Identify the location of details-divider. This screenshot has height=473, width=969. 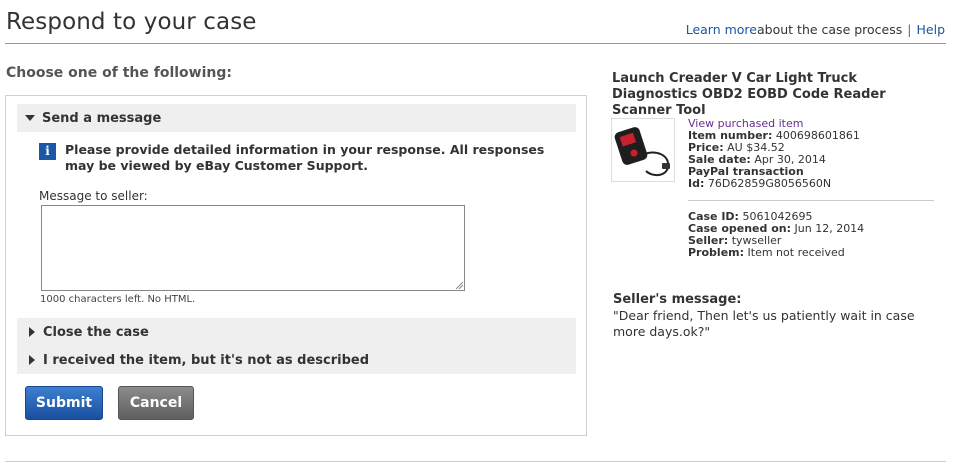
(811, 200).